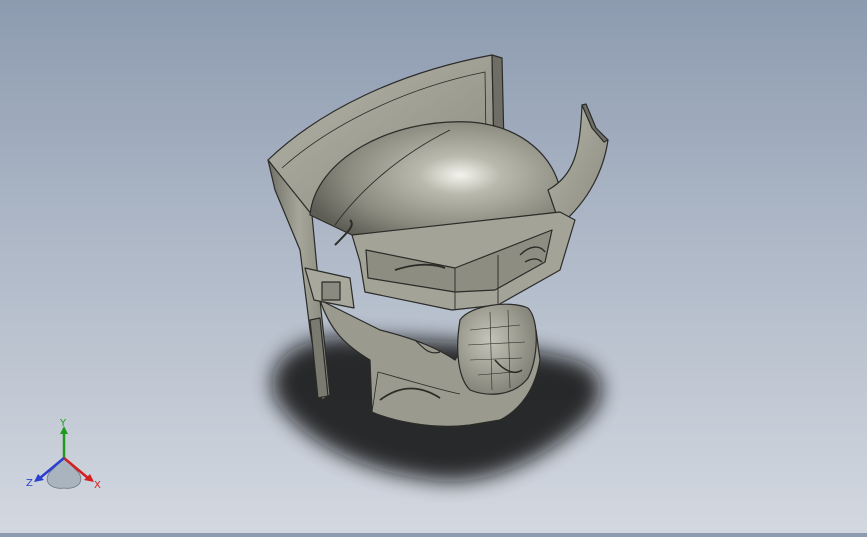 The width and height of the screenshot is (867, 537). I want to click on y-axis-label: Y, so click(63, 423).